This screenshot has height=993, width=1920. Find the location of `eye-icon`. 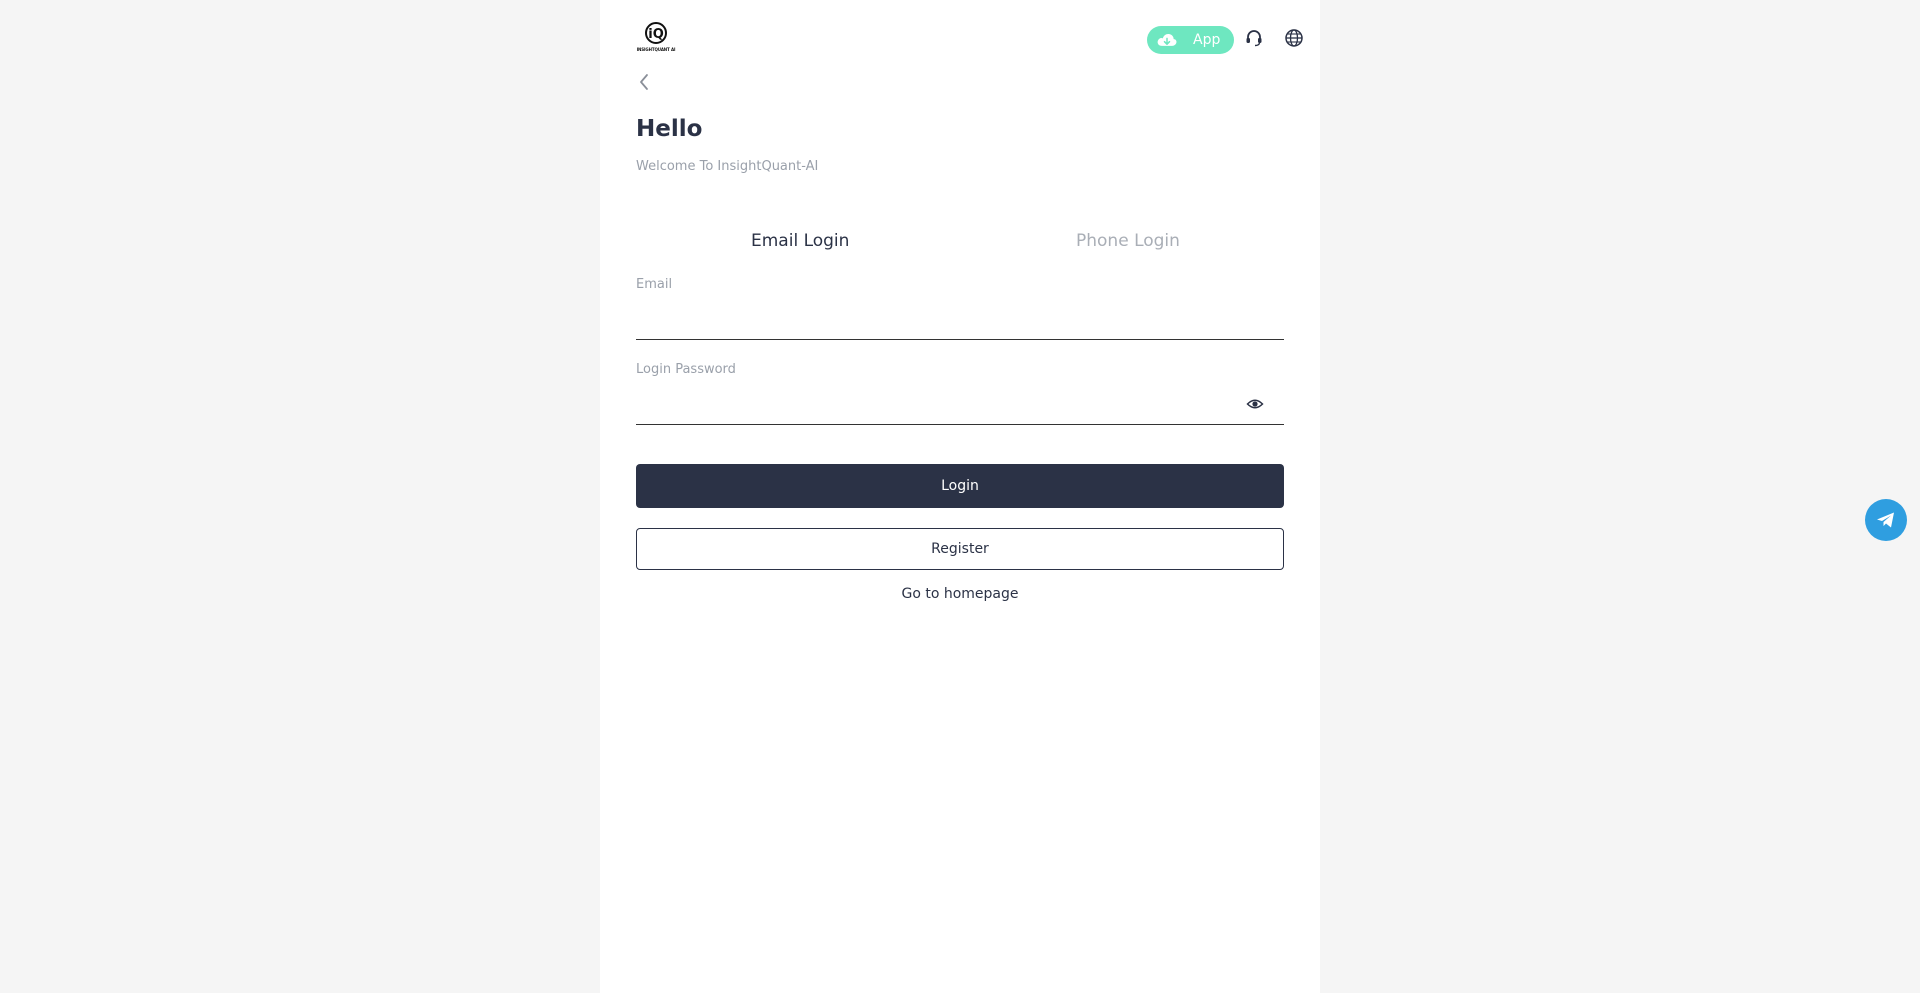

eye-icon is located at coordinates (1255, 404).